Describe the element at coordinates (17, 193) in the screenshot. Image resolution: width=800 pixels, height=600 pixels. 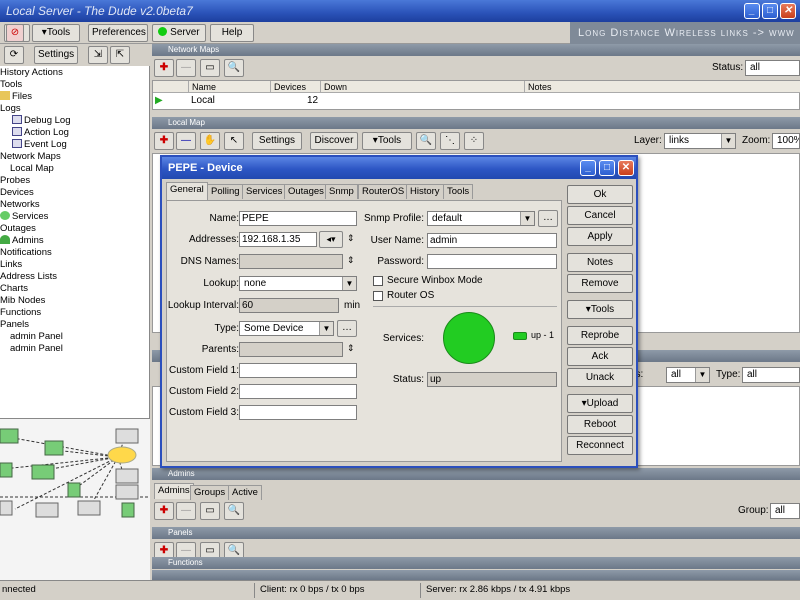
I see `tree-item: Devices` at that location.